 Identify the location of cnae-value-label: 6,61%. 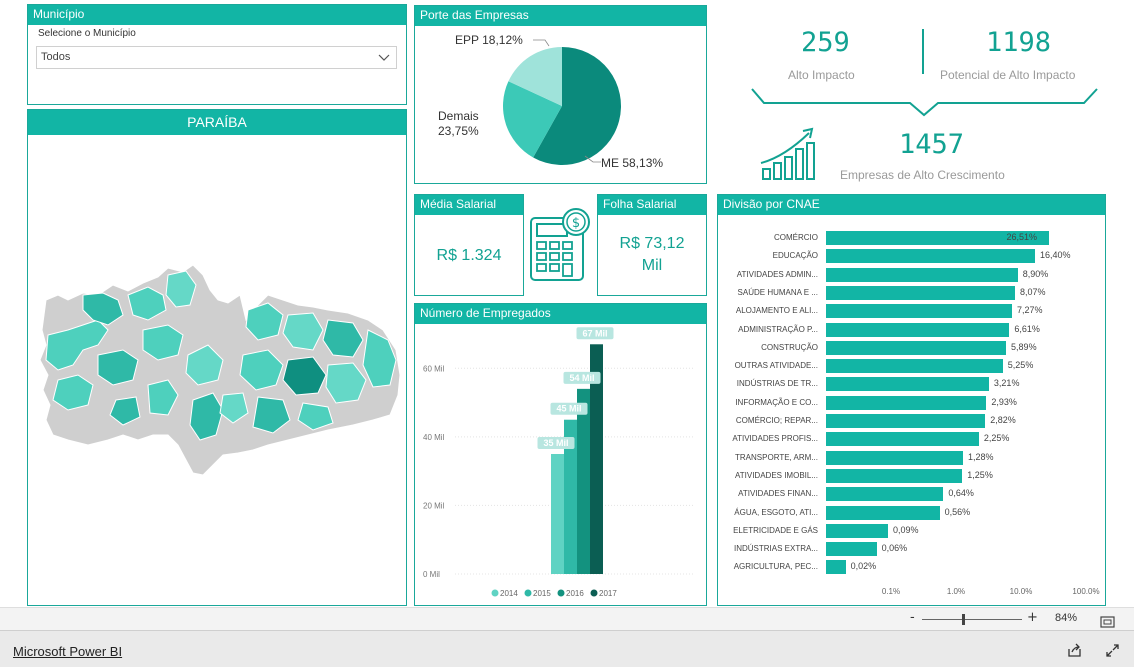
(1027, 328).